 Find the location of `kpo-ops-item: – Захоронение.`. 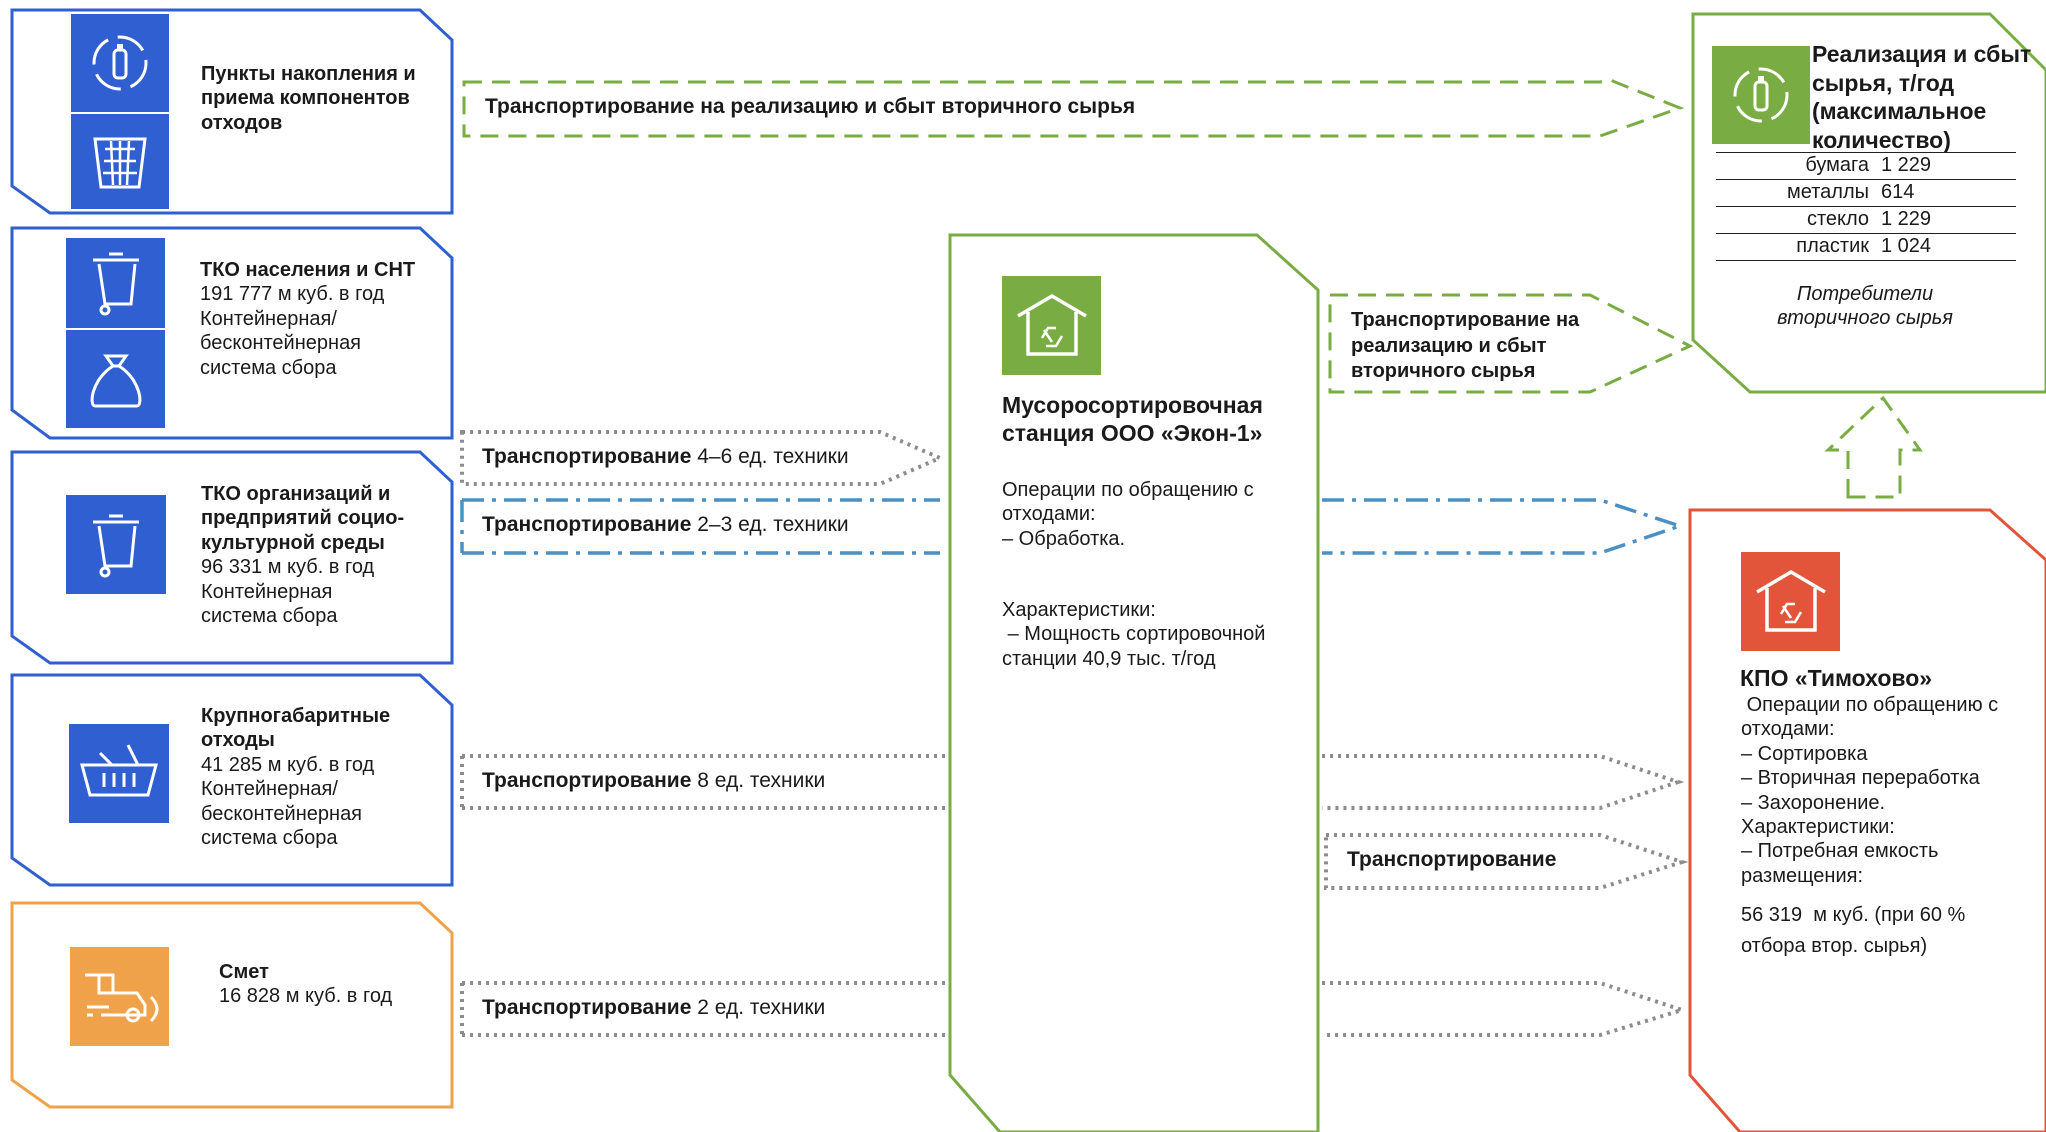

kpo-ops-item: – Захоронение. is located at coordinates (1813, 802).